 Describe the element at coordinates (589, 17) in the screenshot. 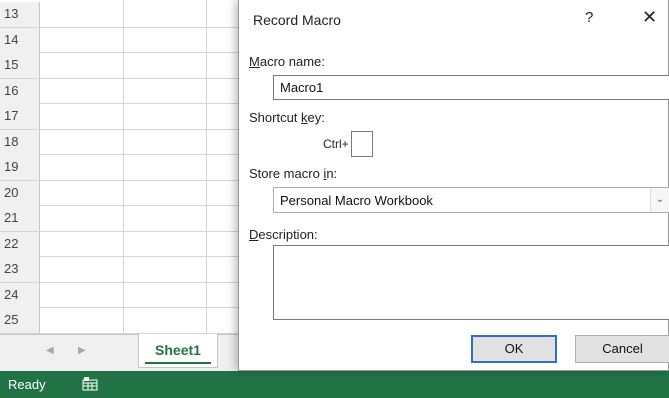

I see `help-button: ?` at that location.